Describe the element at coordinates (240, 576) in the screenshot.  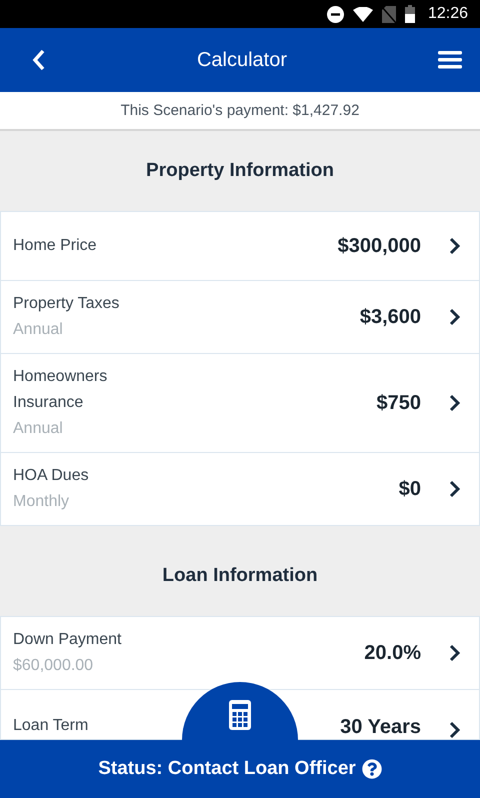
I see `section-title: Loan Information` at that location.